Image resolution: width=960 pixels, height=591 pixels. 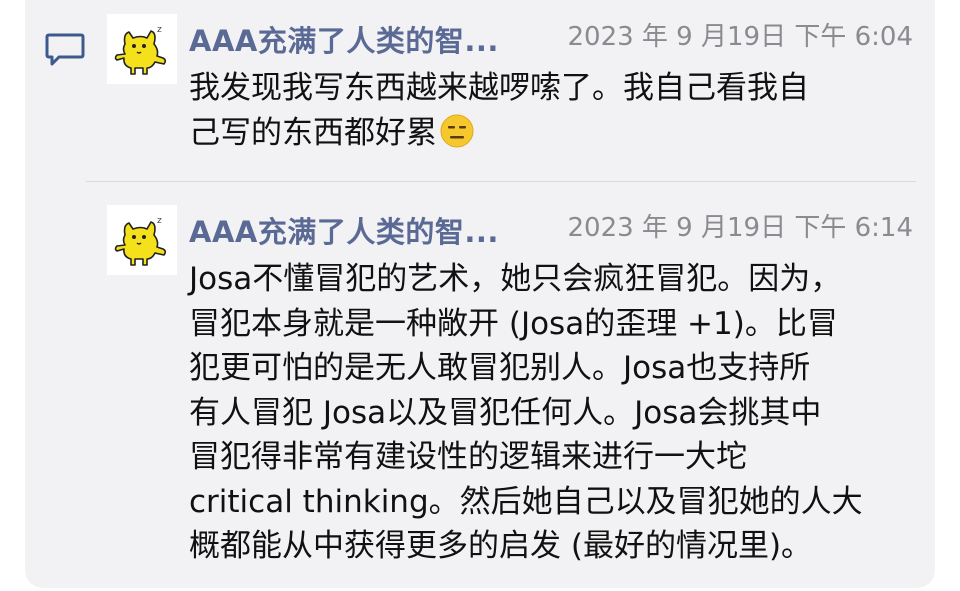 What do you see at coordinates (740, 37) in the screenshot?
I see `timestamp: 2023 年 9 月19日 下午 6:04` at bounding box center [740, 37].